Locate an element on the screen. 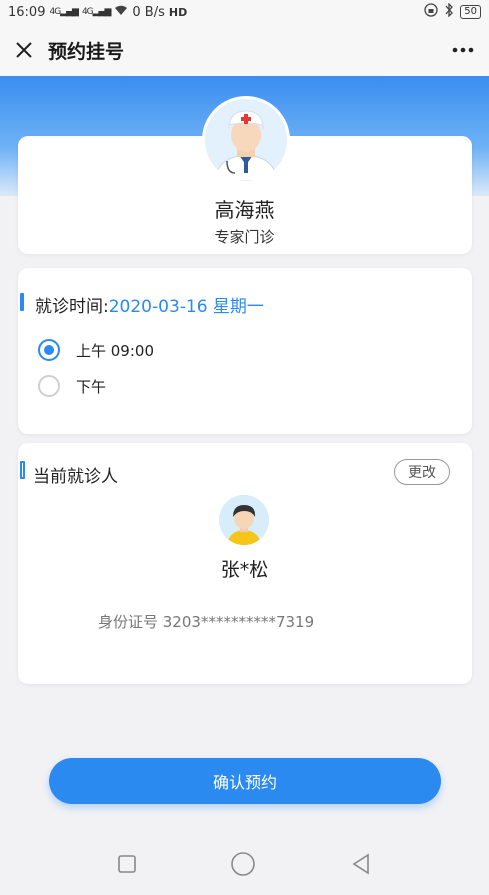 The image size is (489, 895). status-right: 50 is located at coordinates (452, 11).